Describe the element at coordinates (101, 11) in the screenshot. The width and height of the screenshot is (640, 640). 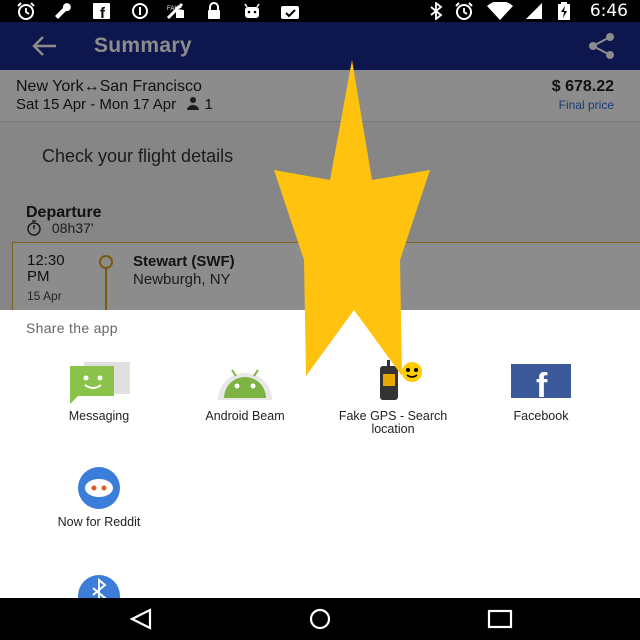
I see `facebook-icon: f` at that location.